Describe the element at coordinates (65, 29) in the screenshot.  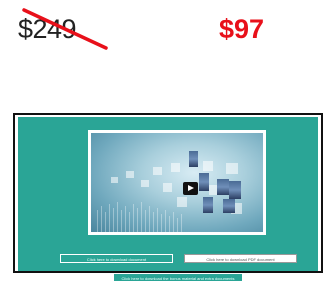
I see `price-strikethrough` at that location.